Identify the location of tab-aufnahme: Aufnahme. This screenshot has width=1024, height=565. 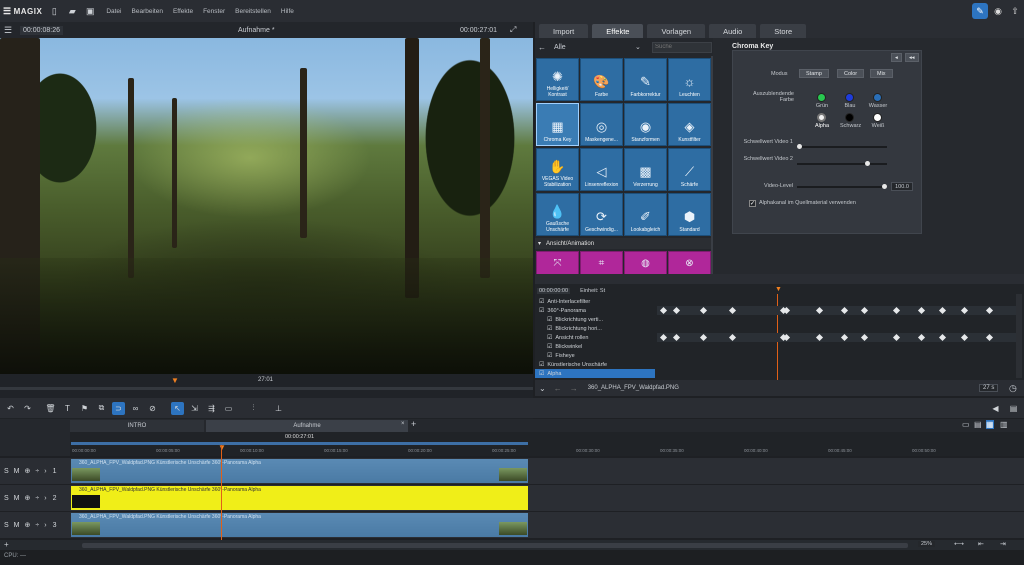
(307, 426).